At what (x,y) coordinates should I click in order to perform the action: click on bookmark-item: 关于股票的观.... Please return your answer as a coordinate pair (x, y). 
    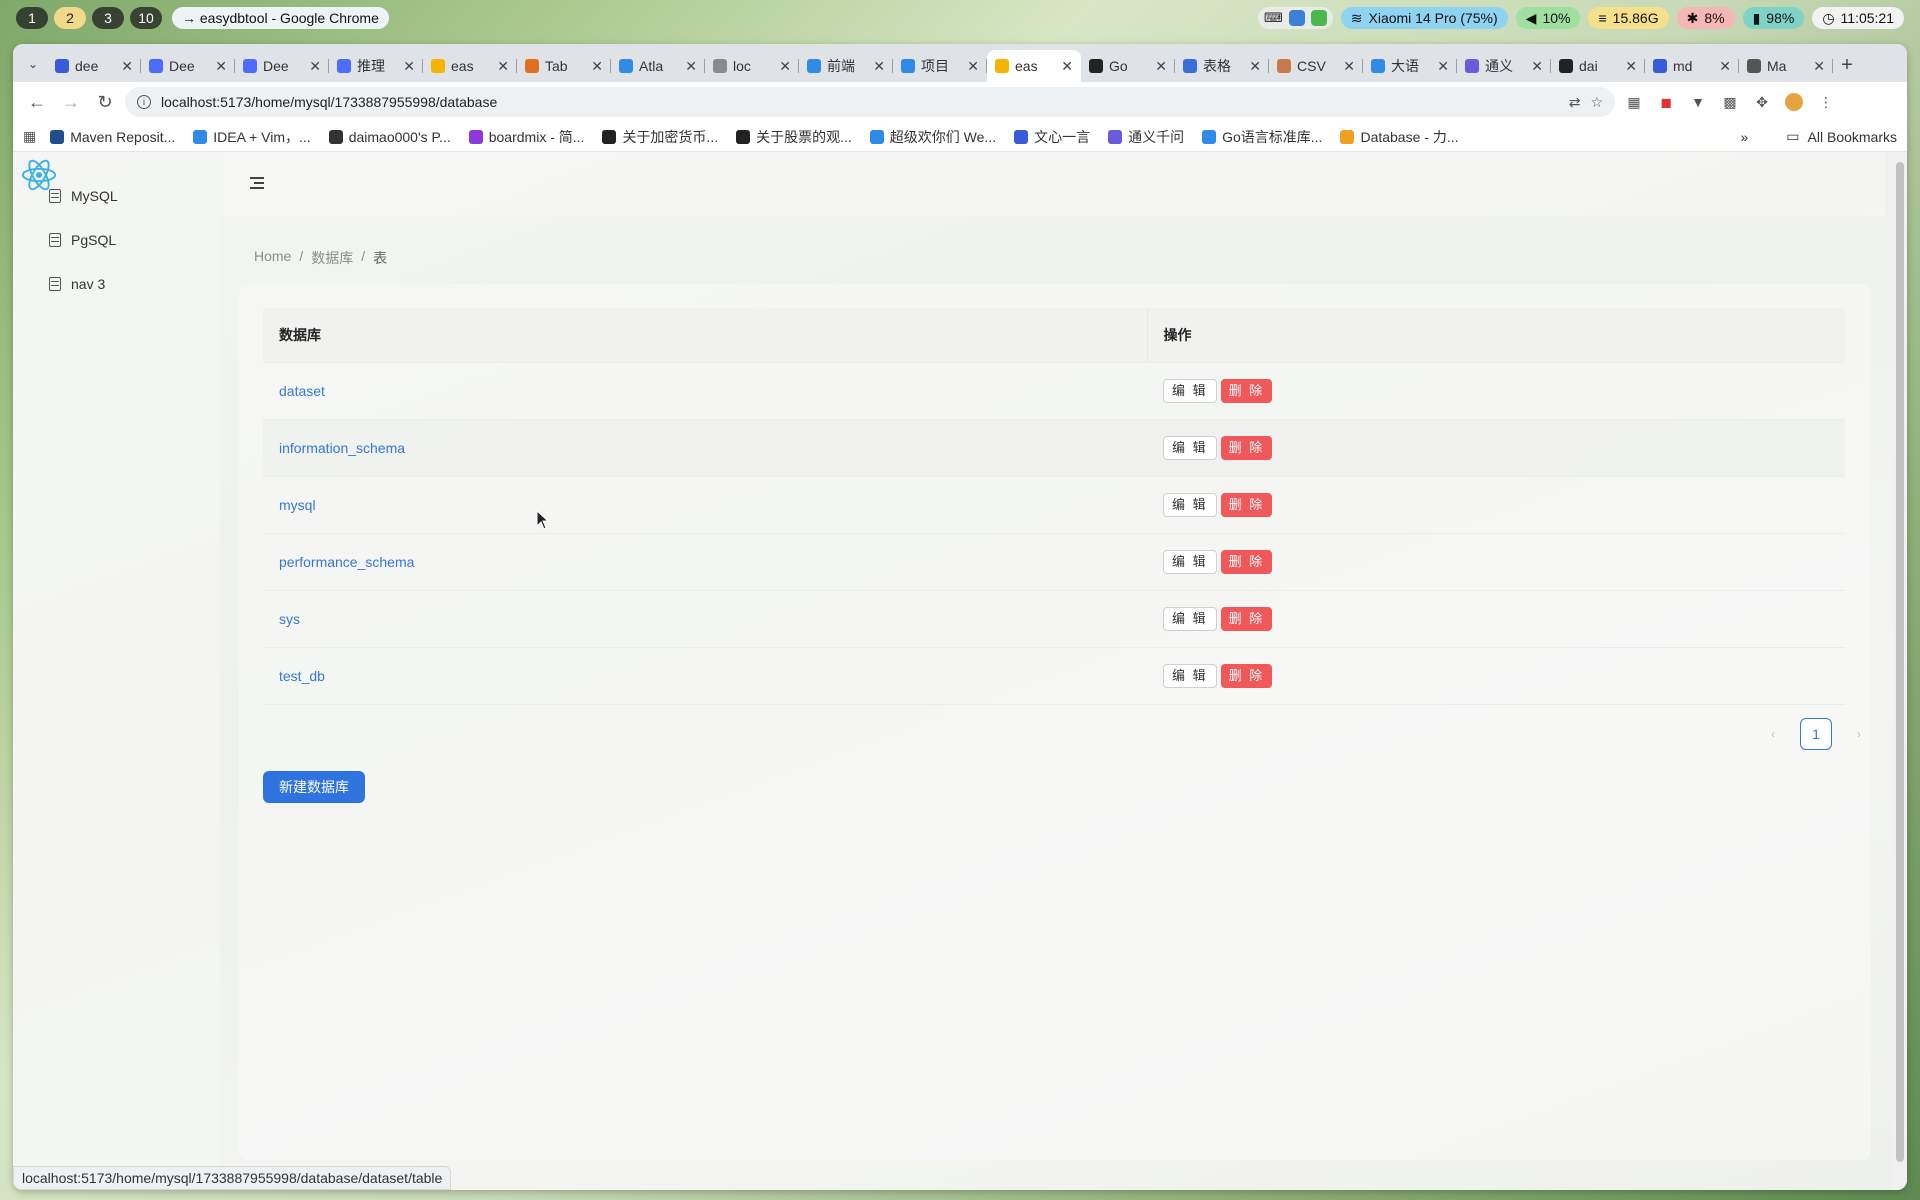
    Looking at the image, I should click on (794, 137).